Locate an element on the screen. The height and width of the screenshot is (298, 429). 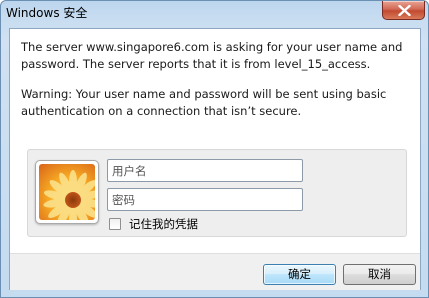
close-button is located at coordinates (403, 10).